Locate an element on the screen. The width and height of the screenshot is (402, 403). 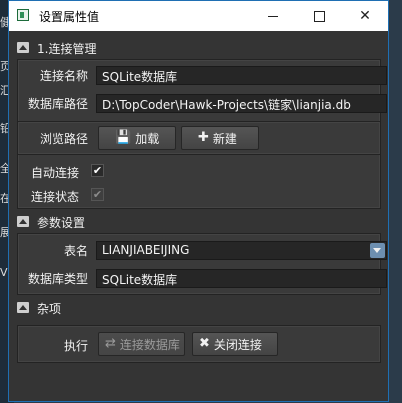
load-button: 💾 加载 is located at coordinates (137, 138).